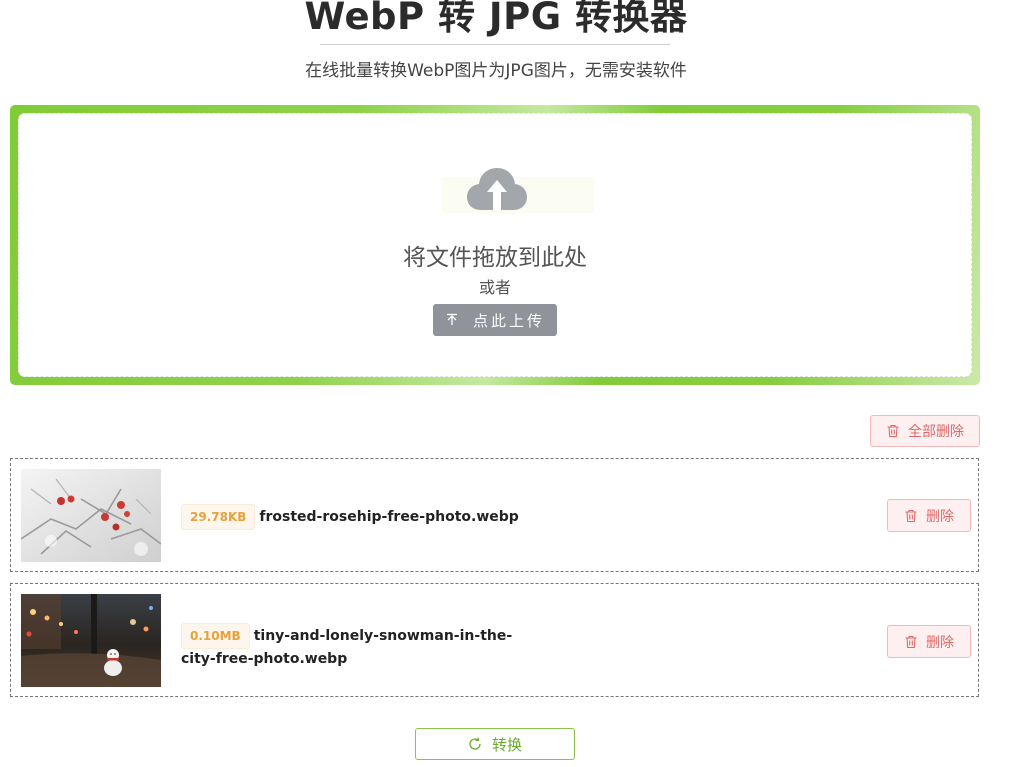 This screenshot has height=767, width=1015. I want to click on page-title: WebP 转 JPG 转换器, so click(496, 19).